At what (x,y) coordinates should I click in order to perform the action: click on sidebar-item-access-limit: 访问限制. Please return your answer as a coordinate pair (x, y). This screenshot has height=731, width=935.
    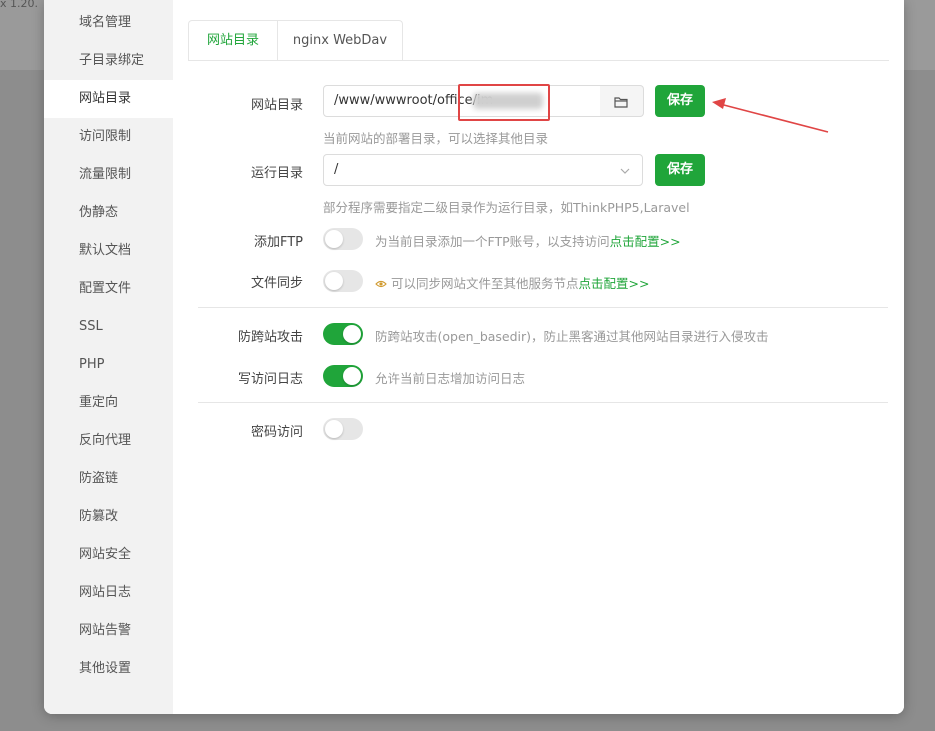
    Looking at the image, I should click on (108, 137).